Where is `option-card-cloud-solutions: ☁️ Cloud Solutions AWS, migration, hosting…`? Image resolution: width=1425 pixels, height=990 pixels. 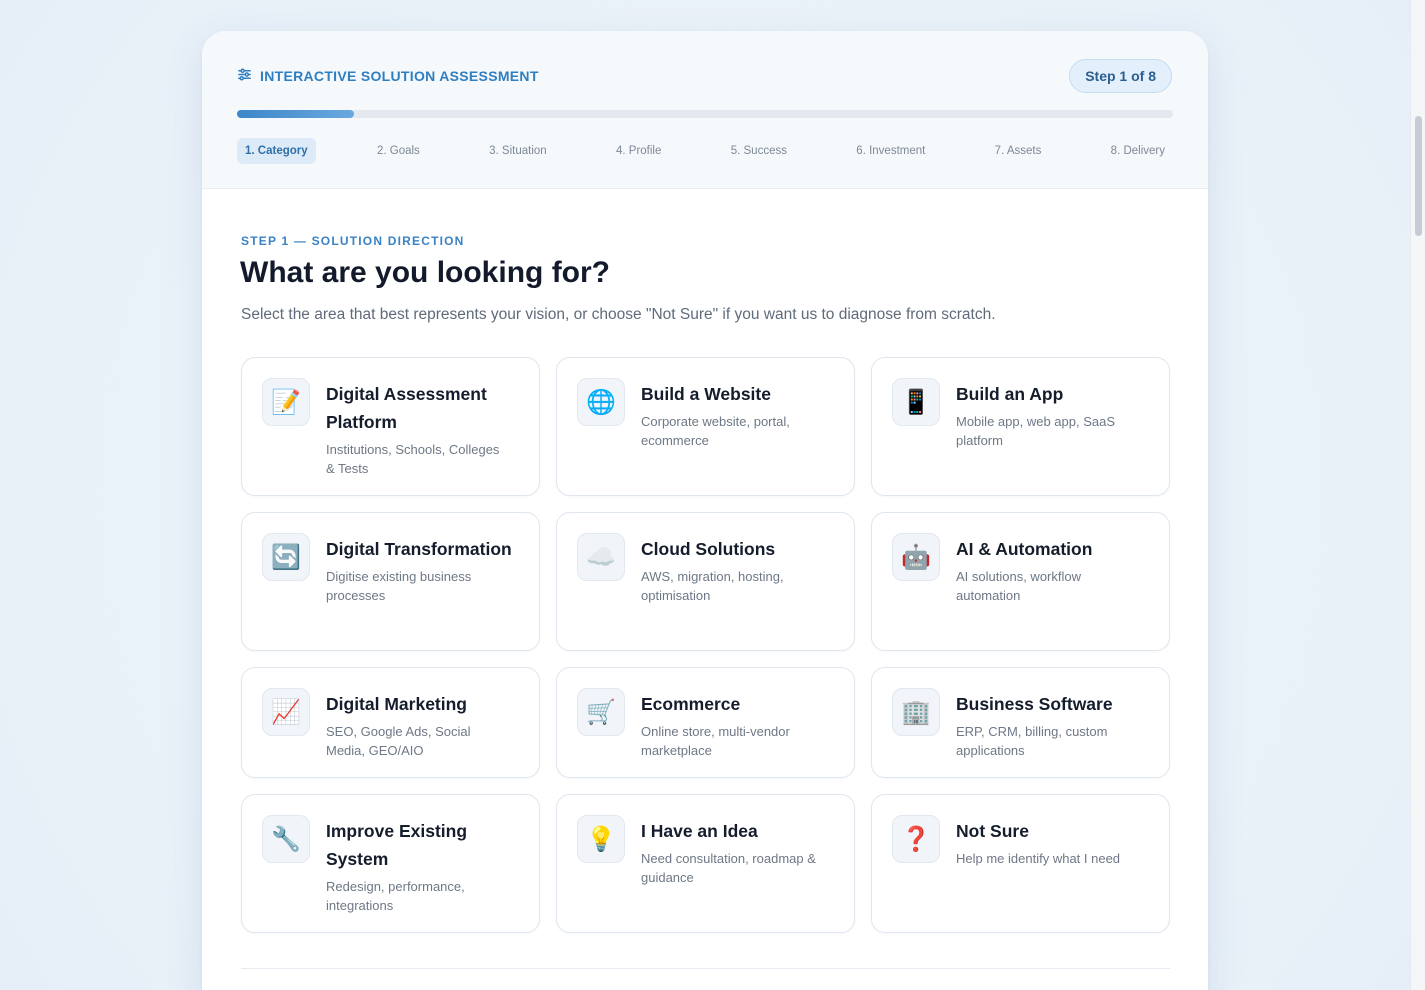 option-card-cloud-solutions: ☁️ Cloud Solutions AWS, migration, hosting… is located at coordinates (705, 581).